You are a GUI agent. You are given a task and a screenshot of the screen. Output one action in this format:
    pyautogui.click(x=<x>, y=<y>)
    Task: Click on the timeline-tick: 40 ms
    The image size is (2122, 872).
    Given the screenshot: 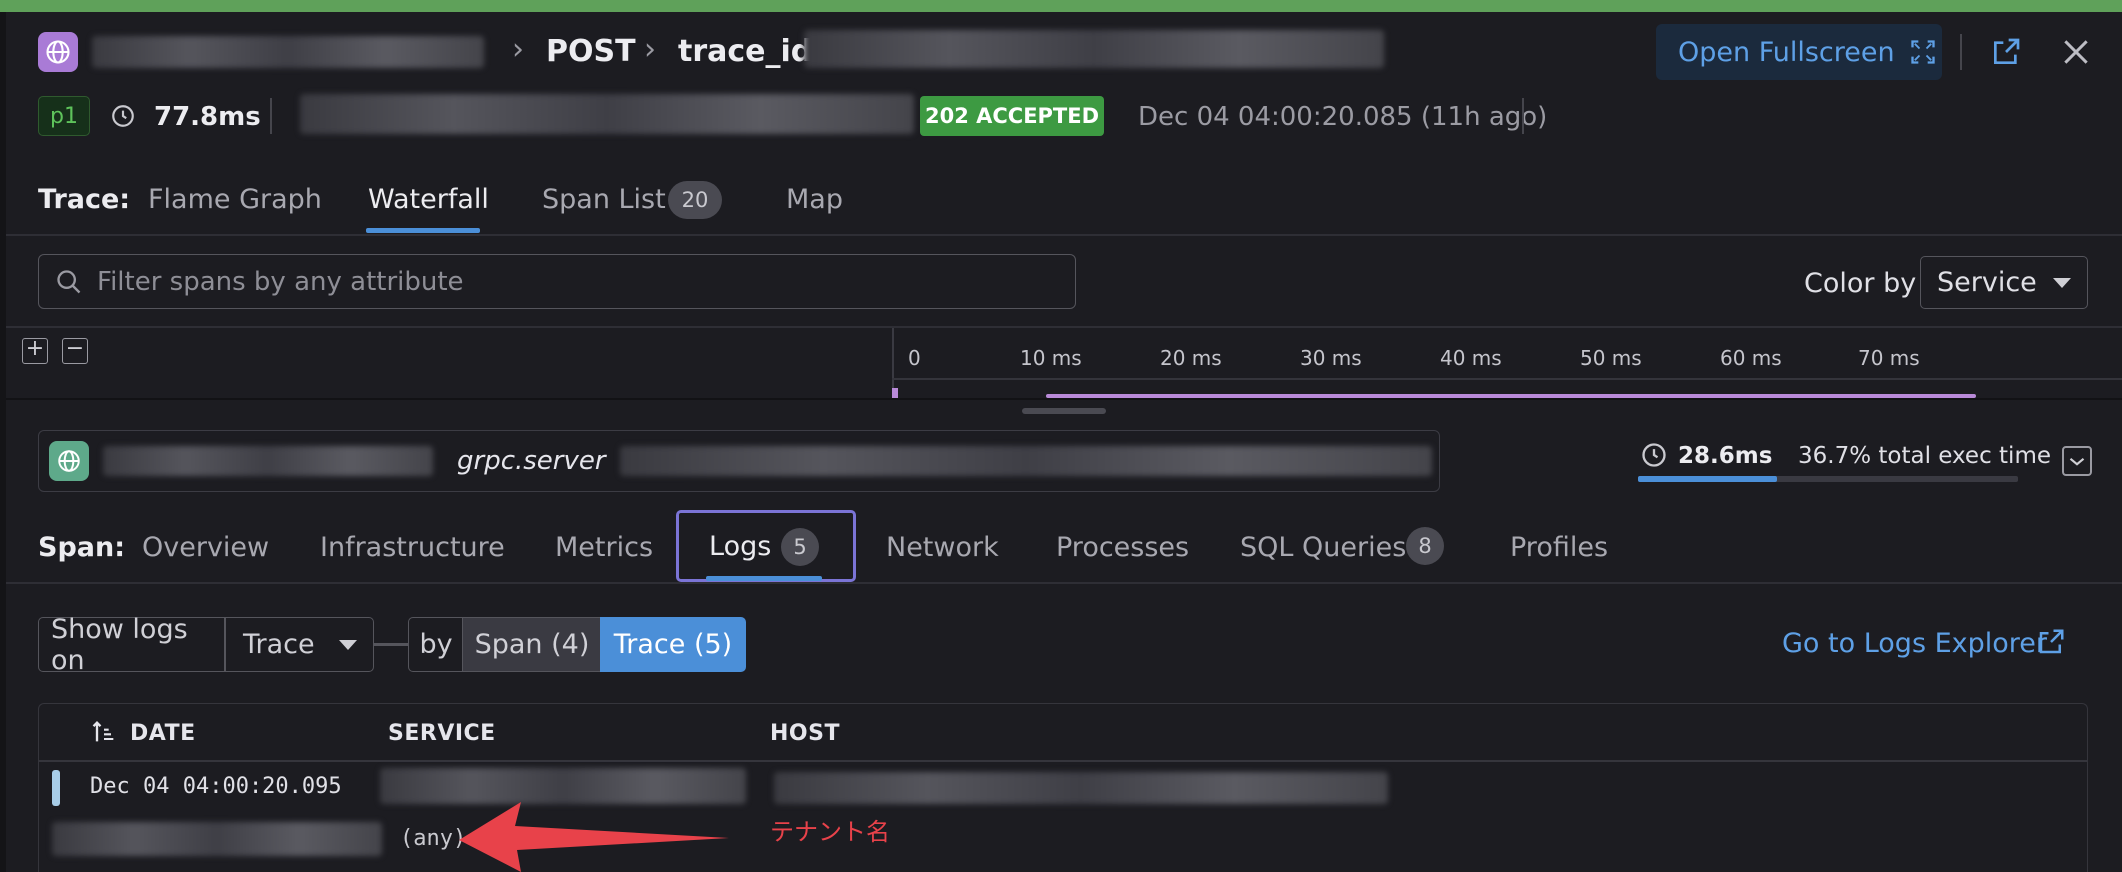 What is the action you would take?
    pyautogui.click(x=1471, y=358)
    